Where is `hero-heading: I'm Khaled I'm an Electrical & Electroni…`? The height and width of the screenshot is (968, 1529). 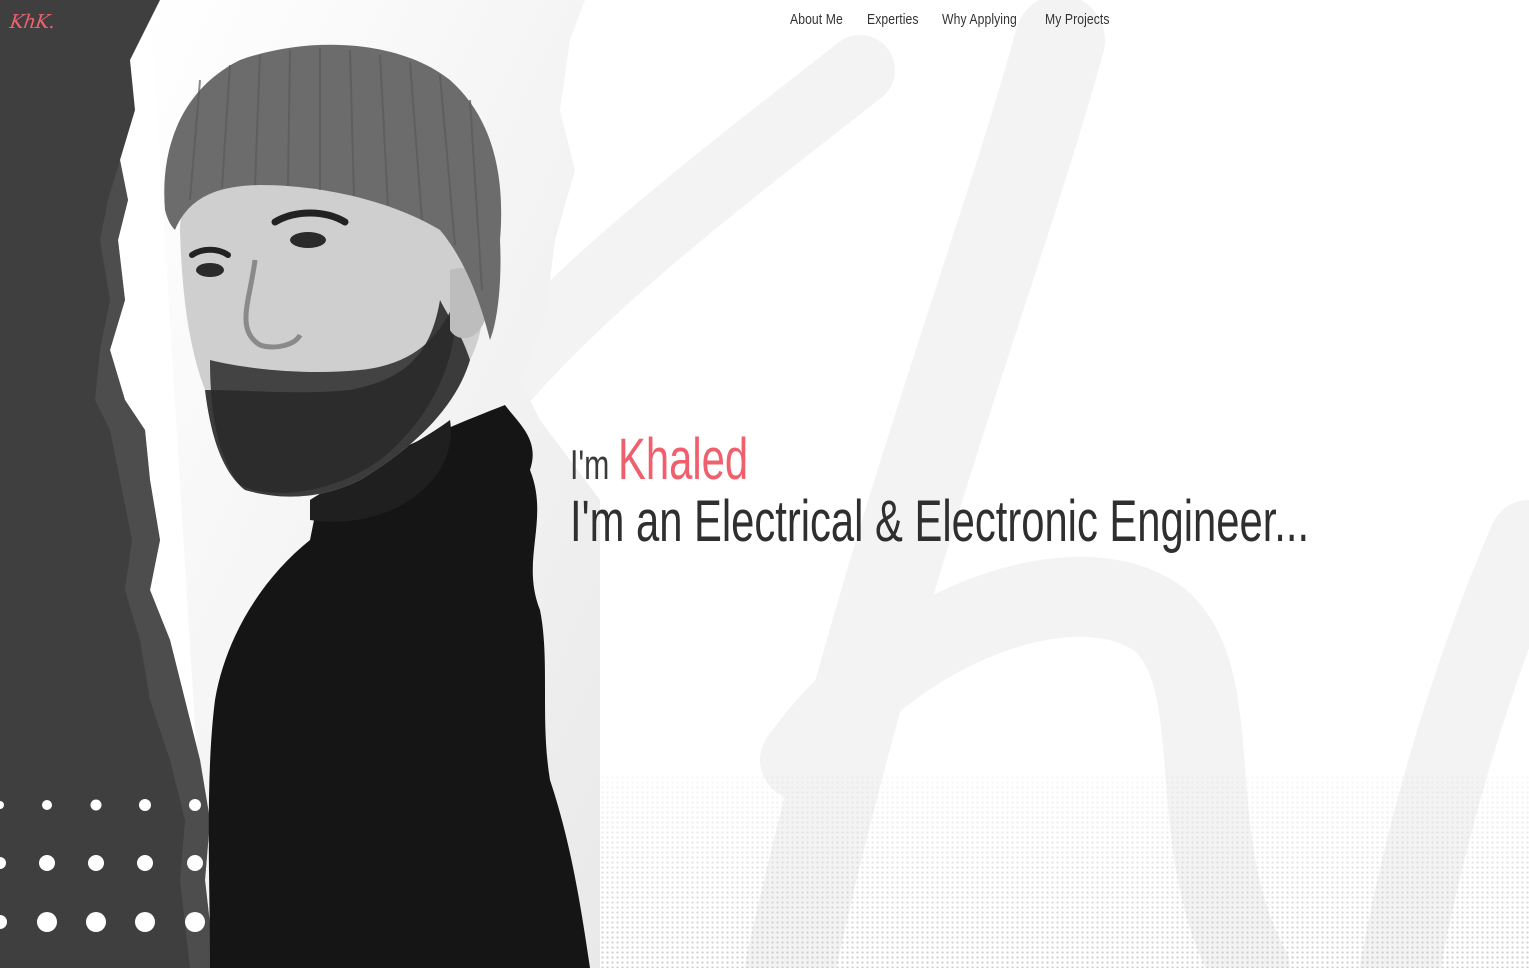
hero-heading: I'm Khaled I'm an Electrical & Electroni… is located at coordinates (1049, 490).